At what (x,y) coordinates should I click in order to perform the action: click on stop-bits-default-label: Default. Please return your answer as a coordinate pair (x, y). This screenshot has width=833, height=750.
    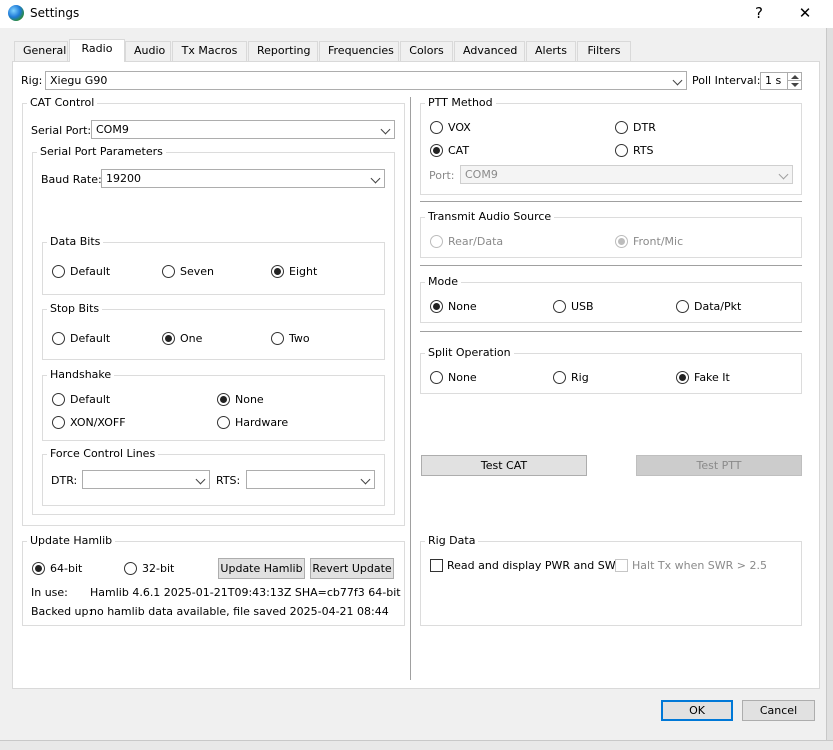
    Looking at the image, I should click on (90, 338).